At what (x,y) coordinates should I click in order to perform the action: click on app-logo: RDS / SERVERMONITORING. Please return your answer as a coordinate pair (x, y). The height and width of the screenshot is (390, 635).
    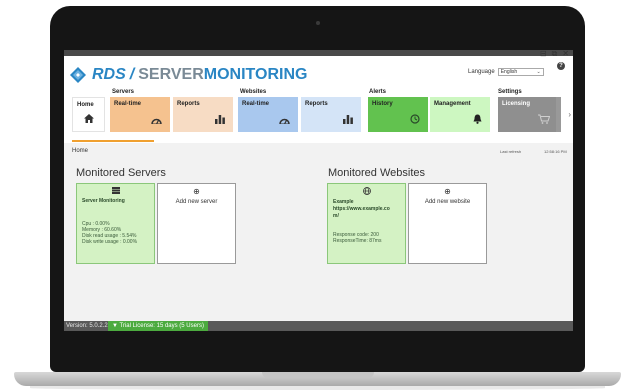
    Looking at the image, I should click on (188, 75).